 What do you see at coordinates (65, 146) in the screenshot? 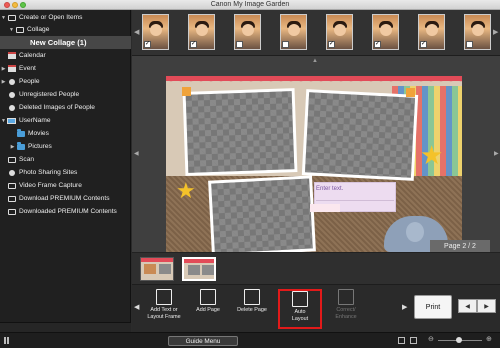
I see `sidebar-item-pictures: ▶ Pictures` at bounding box center [65, 146].